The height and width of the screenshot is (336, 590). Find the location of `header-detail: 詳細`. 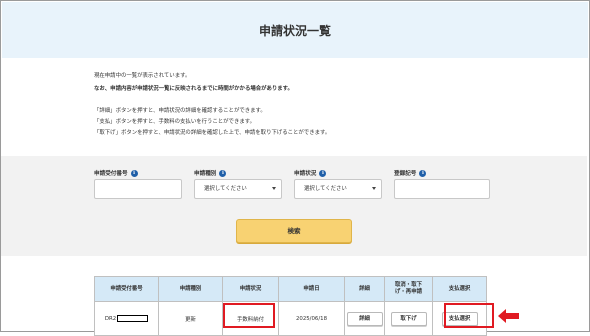

header-detail: 詳細 is located at coordinates (364, 289).